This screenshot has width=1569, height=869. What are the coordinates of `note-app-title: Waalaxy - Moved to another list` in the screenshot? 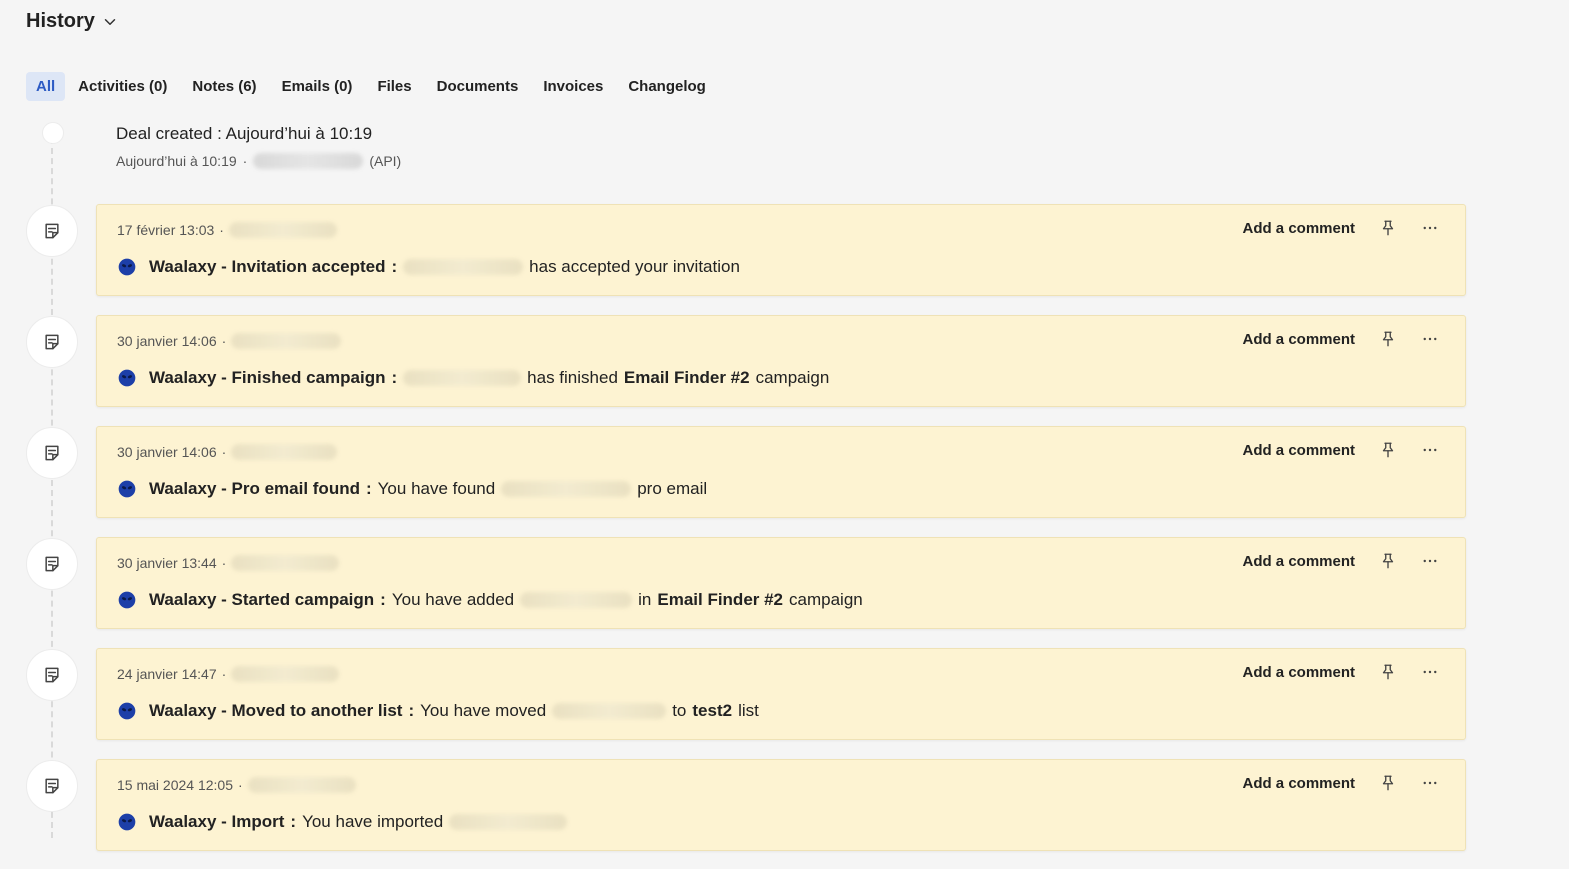 It's located at (276, 710).